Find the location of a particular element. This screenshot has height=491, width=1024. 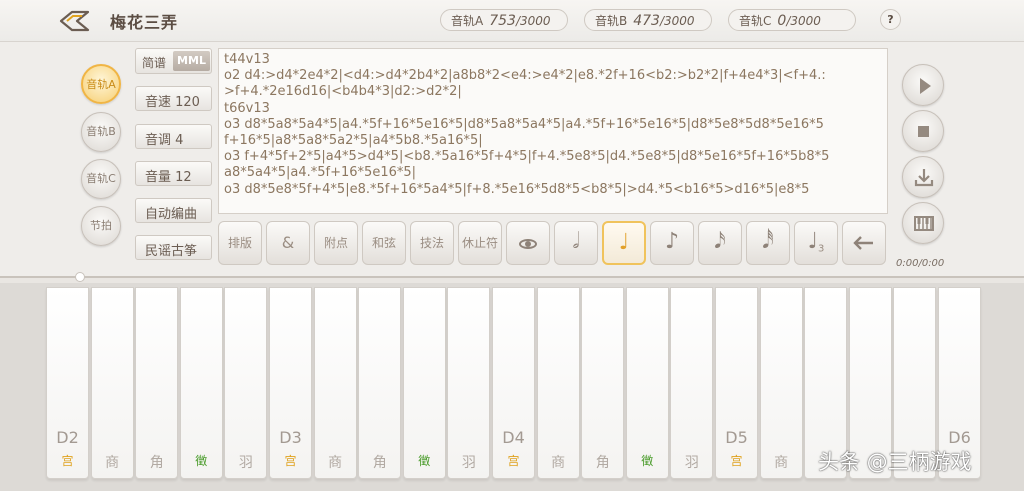

download-button is located at coordinates (923, 177).